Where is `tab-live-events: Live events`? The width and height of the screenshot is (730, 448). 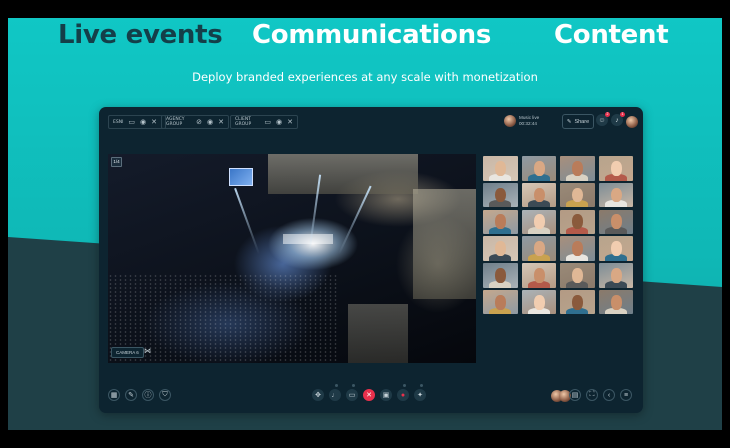
tab-live-events: Live events is located at coordinates (140, 35).